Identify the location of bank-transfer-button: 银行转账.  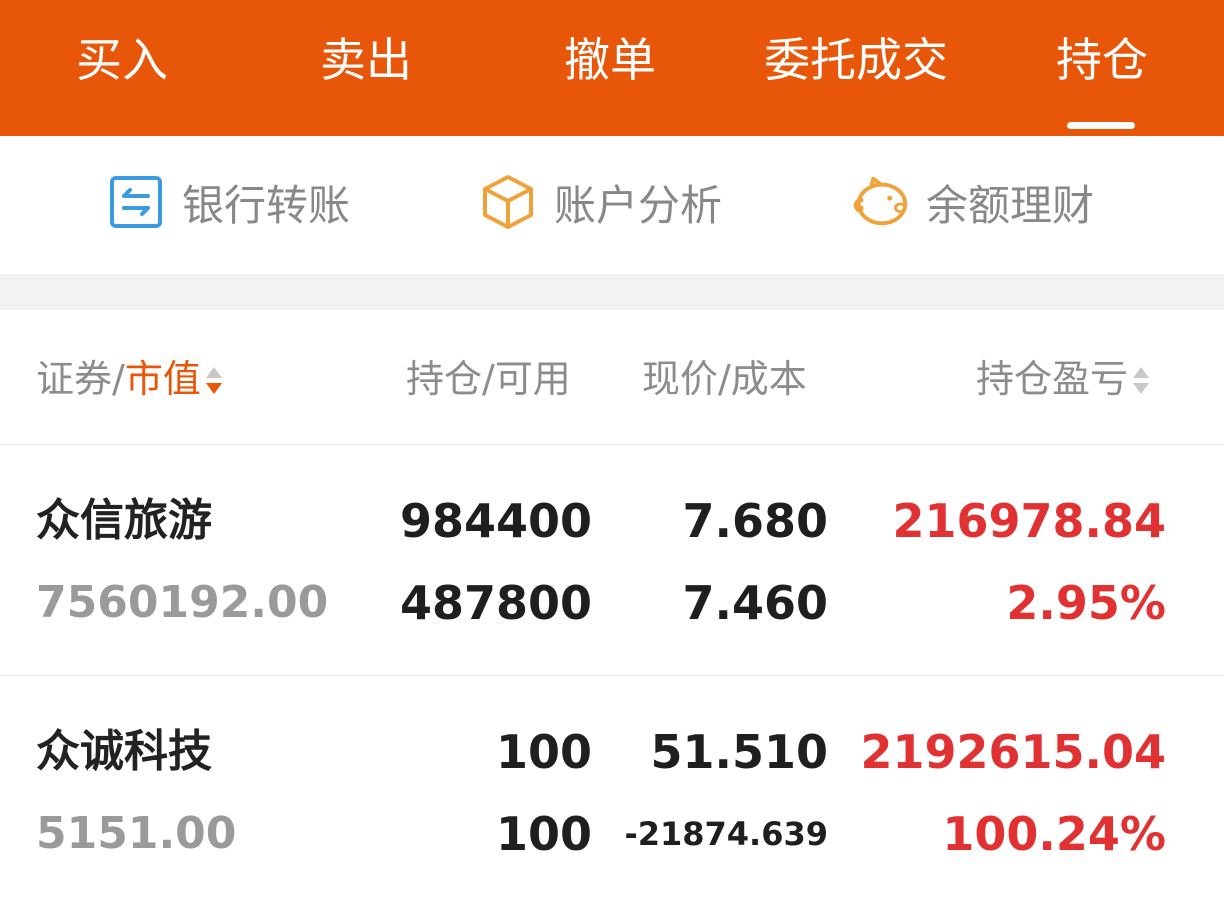
(228, 202).